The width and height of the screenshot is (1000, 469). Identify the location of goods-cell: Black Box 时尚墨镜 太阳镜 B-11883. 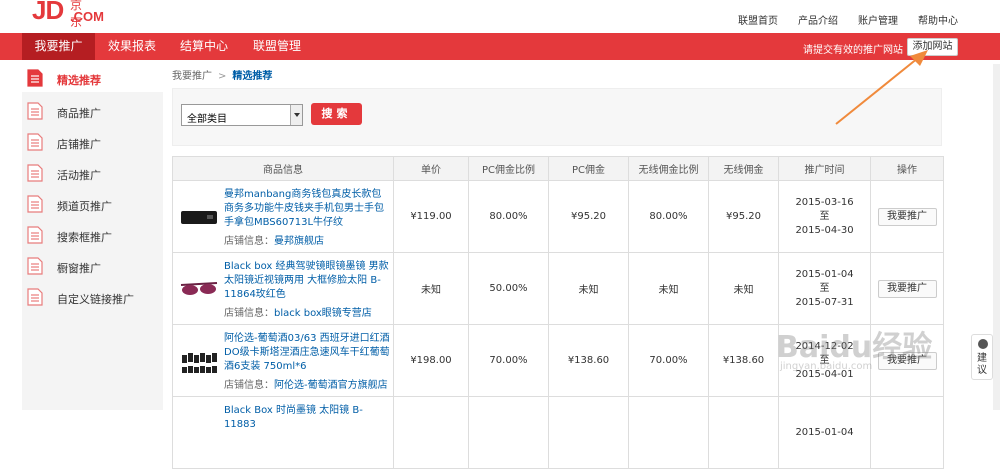
(283, 432).